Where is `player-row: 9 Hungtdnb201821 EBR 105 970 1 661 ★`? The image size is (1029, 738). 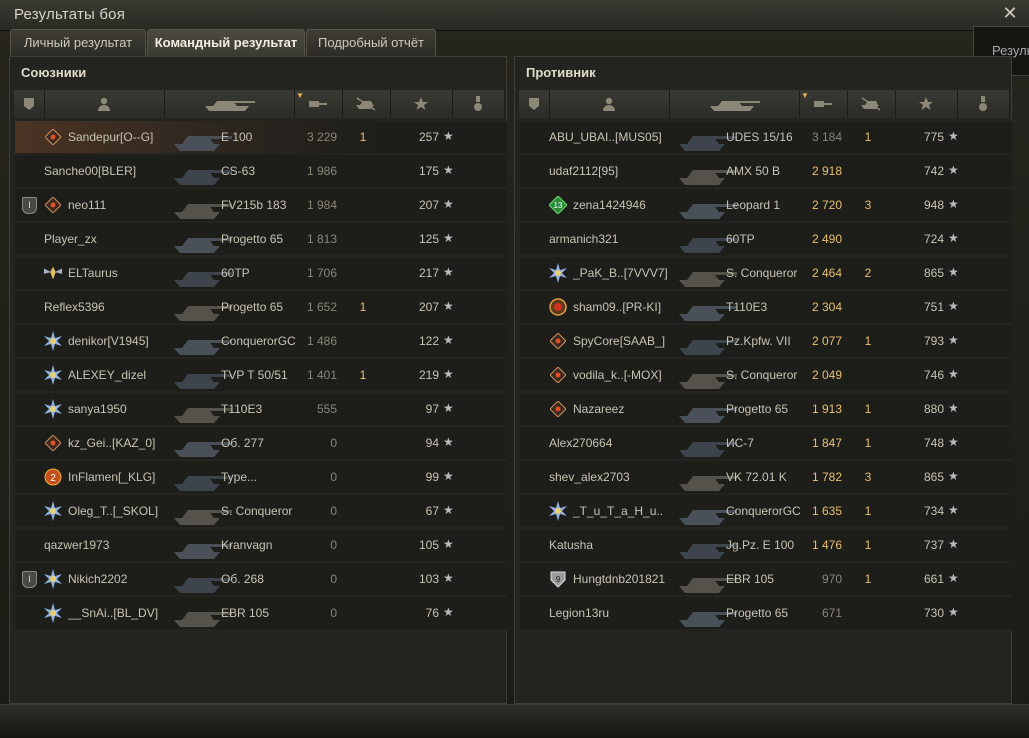
player-row: 9 Hungtdnb201821 EBR 105 970 1 661 ★ is located at coordinates (766, 580).